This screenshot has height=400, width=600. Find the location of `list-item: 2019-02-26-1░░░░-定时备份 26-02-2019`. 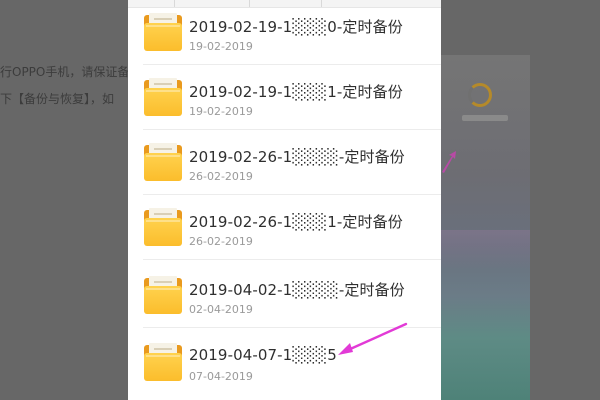

list-item: 2019-02-26-1░░░░-定时备份 26-02-2019 is located at coordinates (284, 162).